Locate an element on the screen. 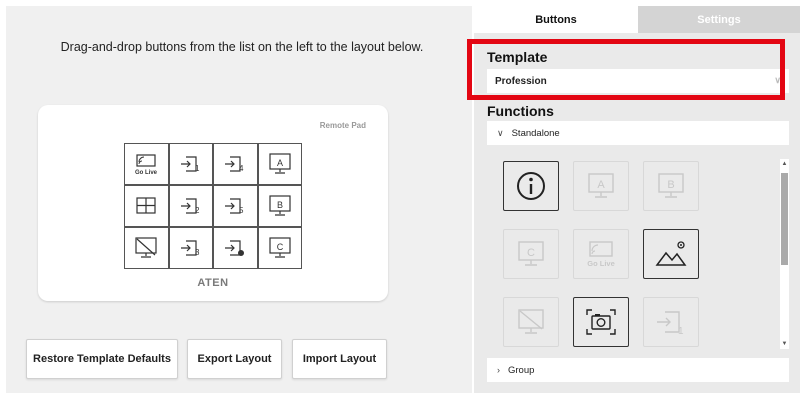  palette-info-button is located at coordinates (531, 186).